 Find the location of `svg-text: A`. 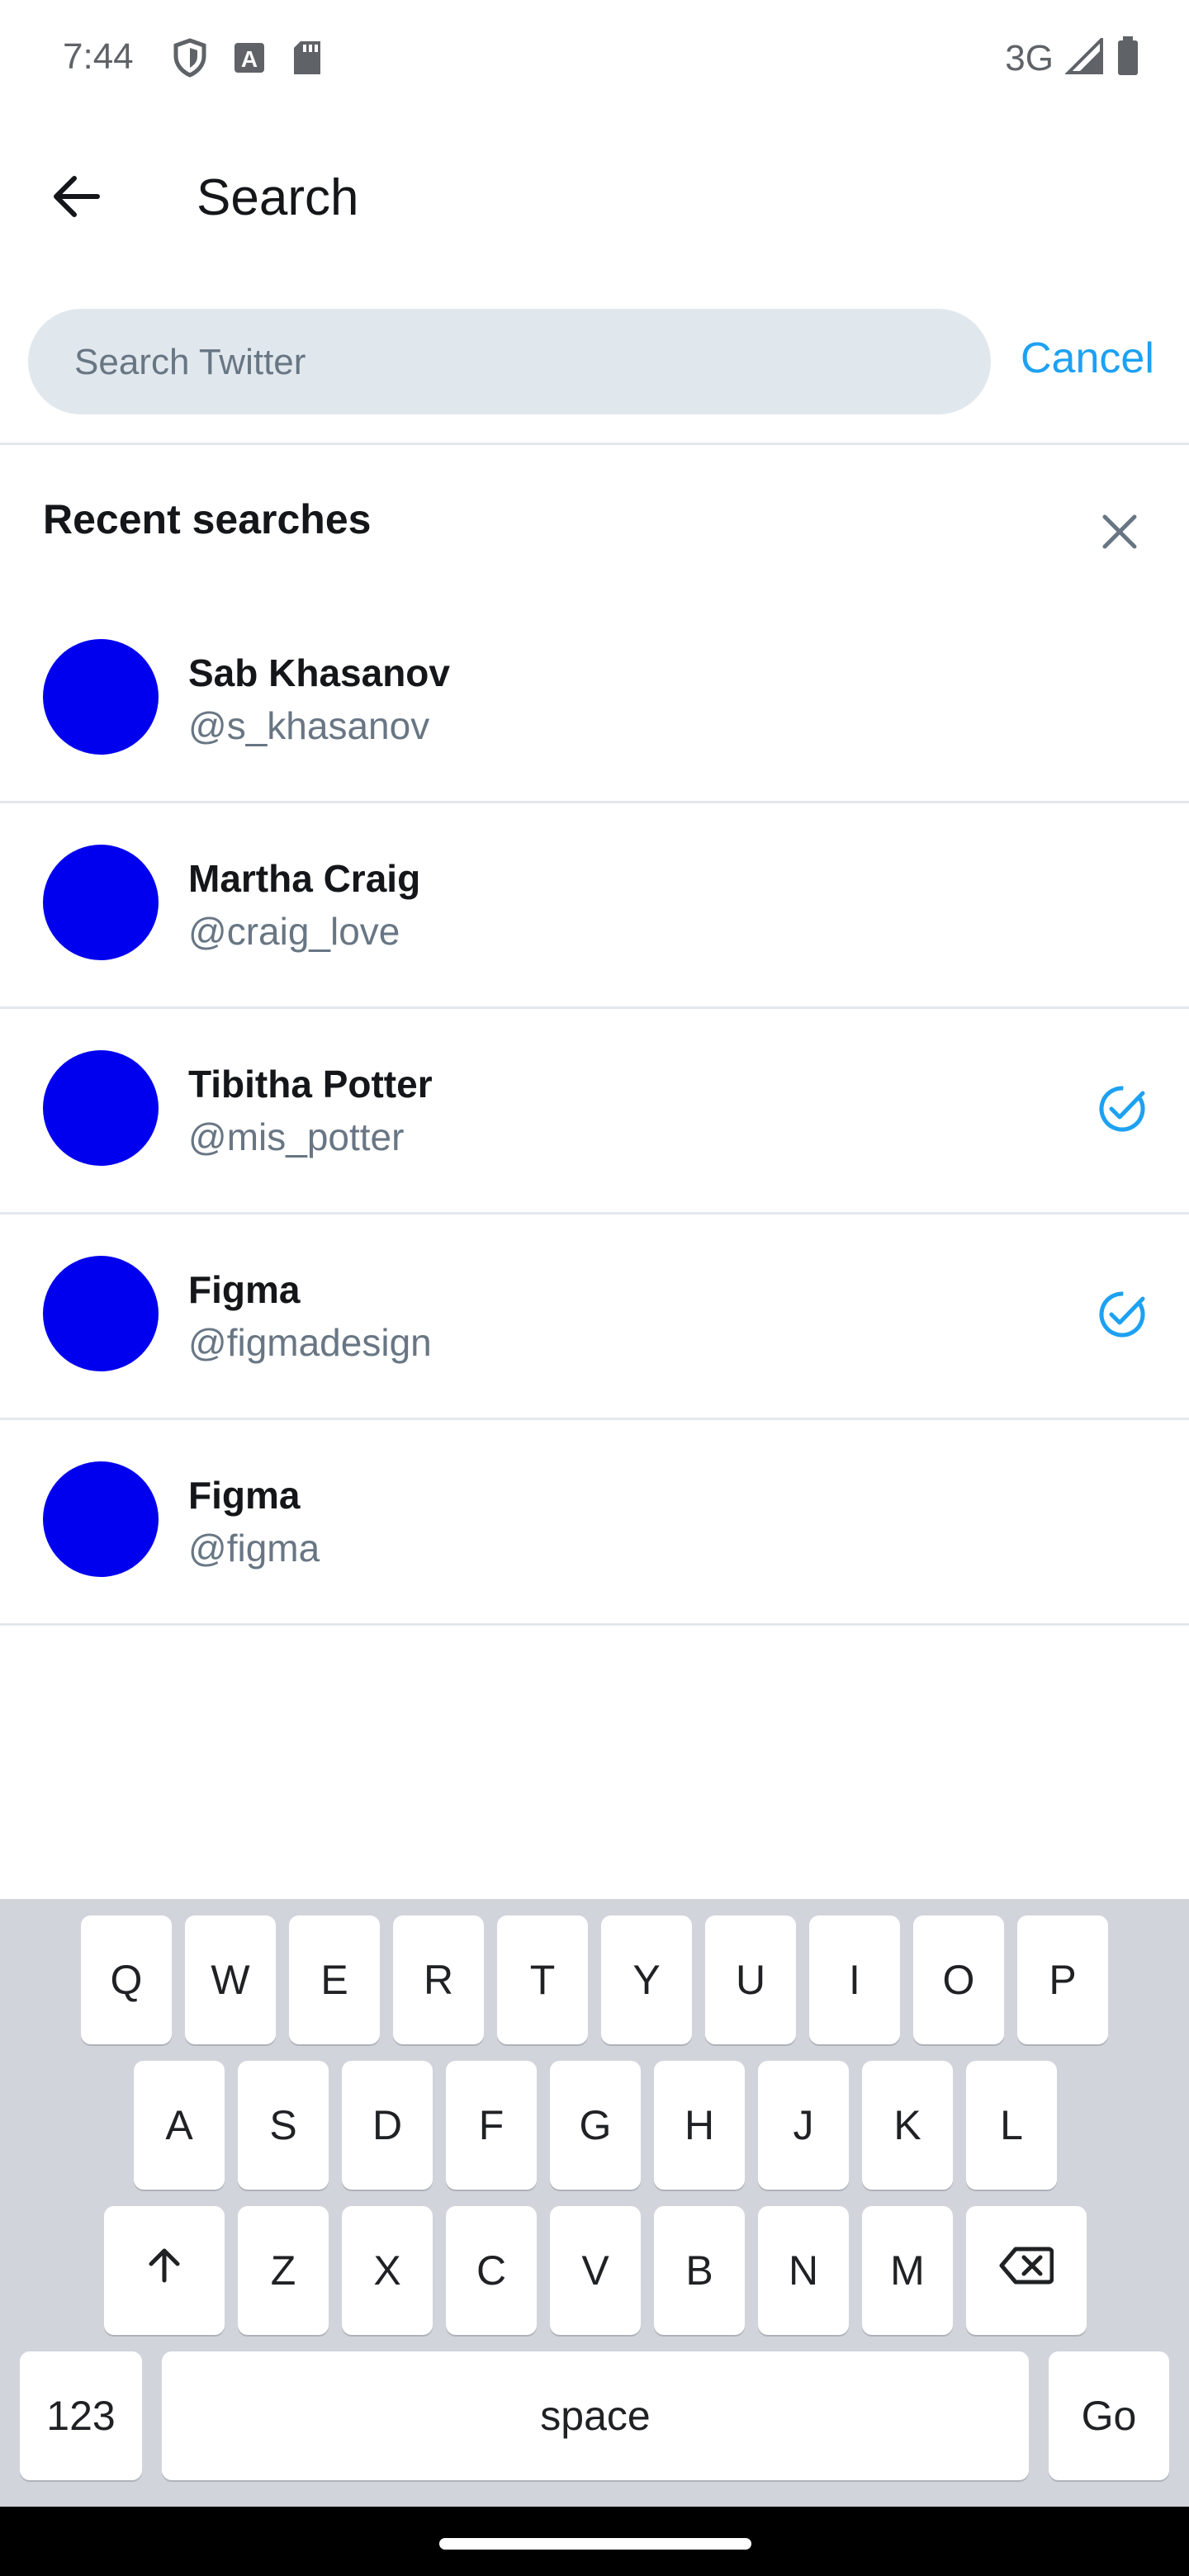

svg-text: A is located at coordinates (249, 59).